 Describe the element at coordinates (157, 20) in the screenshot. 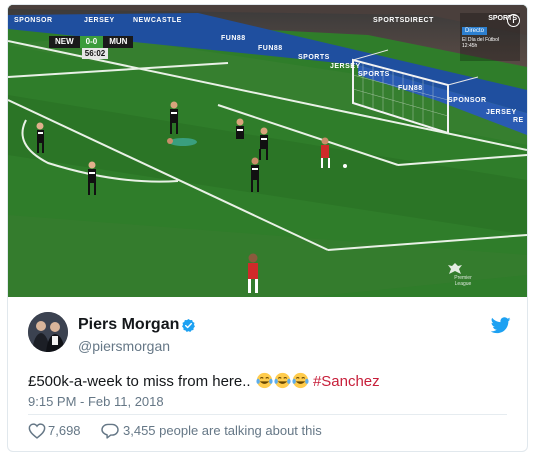

I see `ad-board: NEWCASTLE` at that location.